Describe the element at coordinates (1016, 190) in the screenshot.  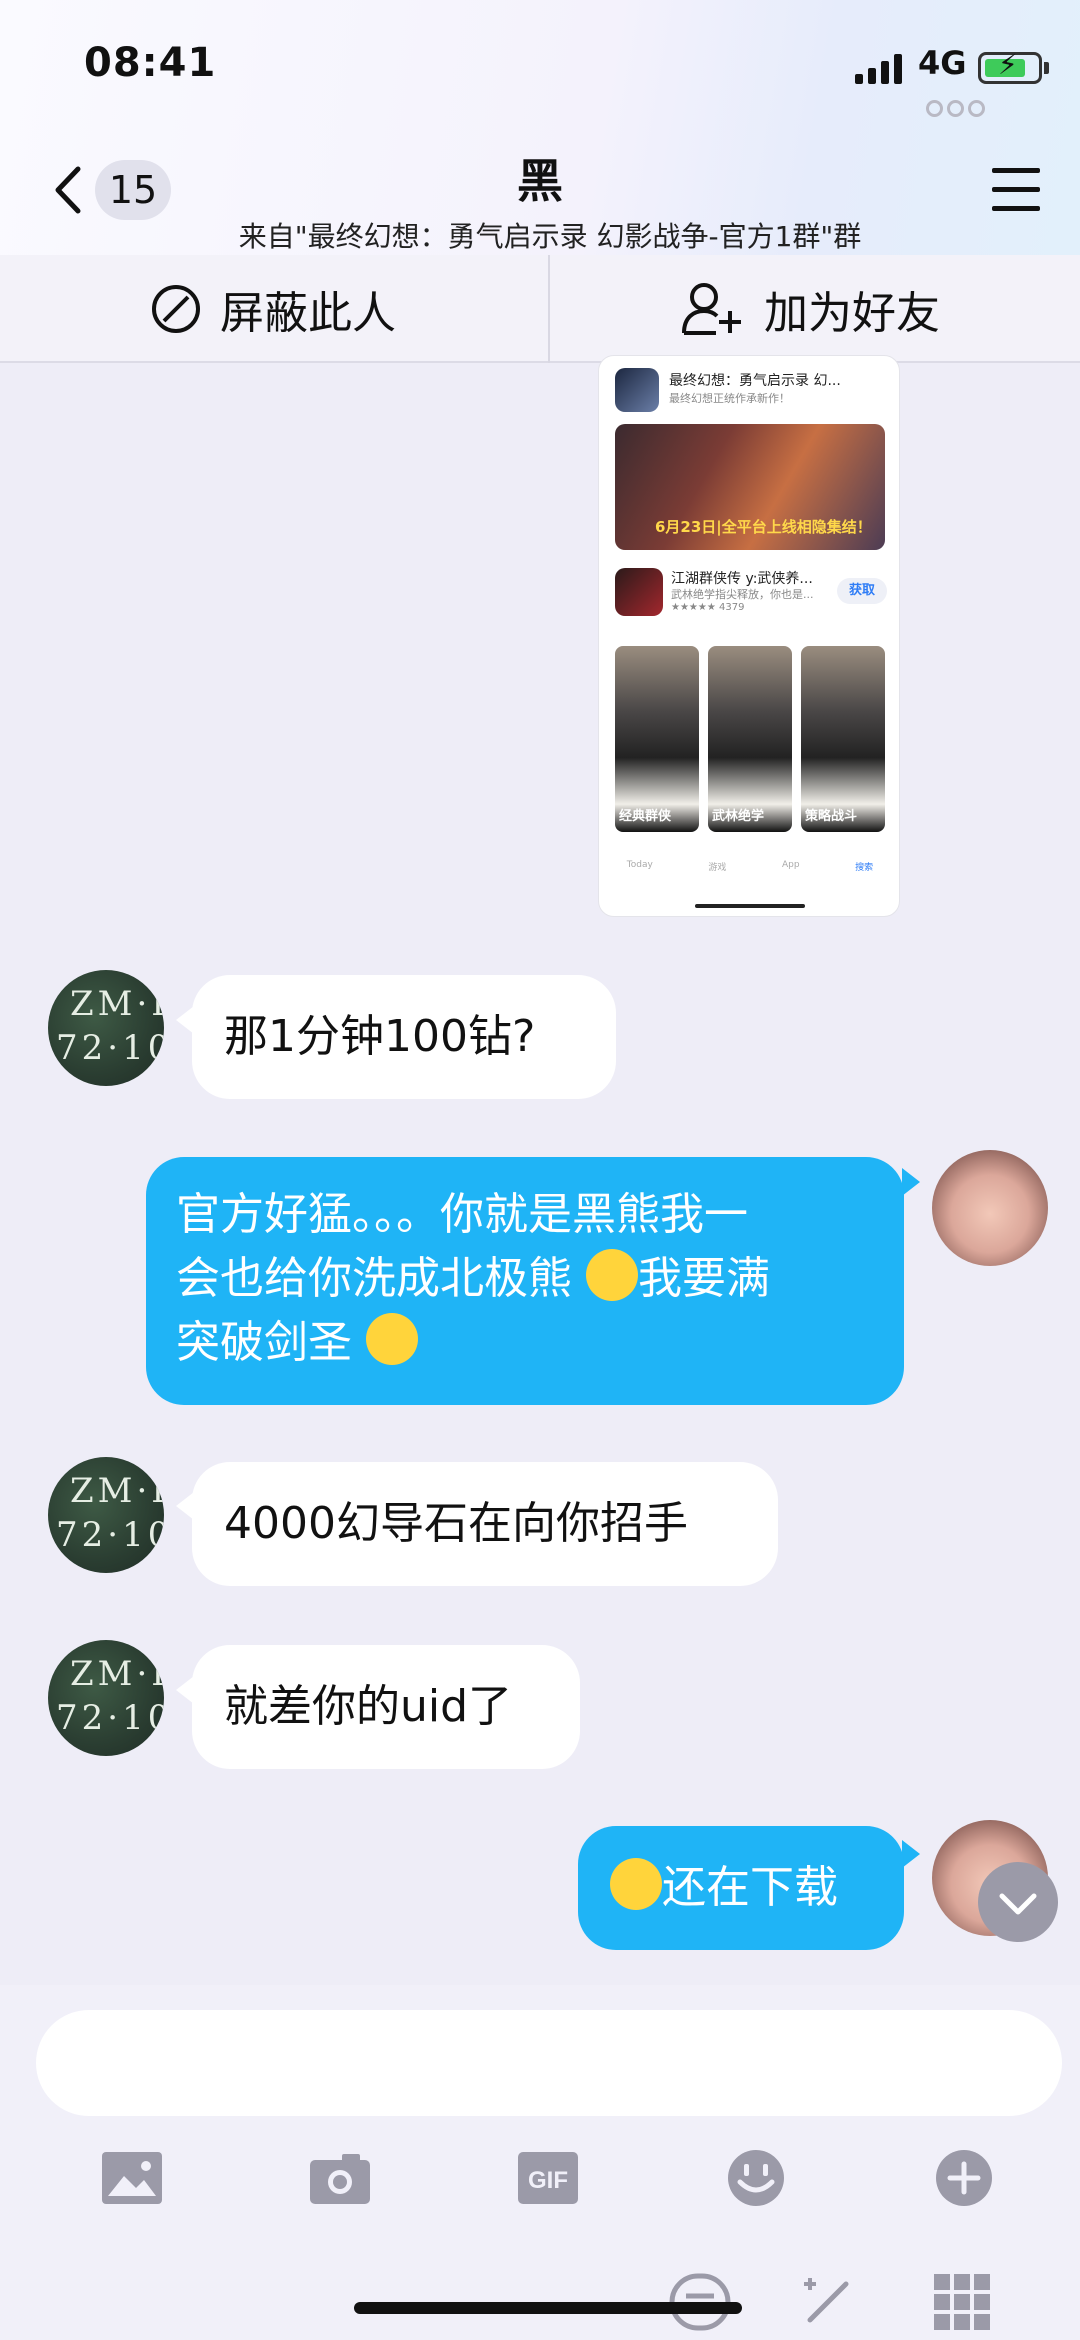
I see `hamburger-menu-icon` at that location.